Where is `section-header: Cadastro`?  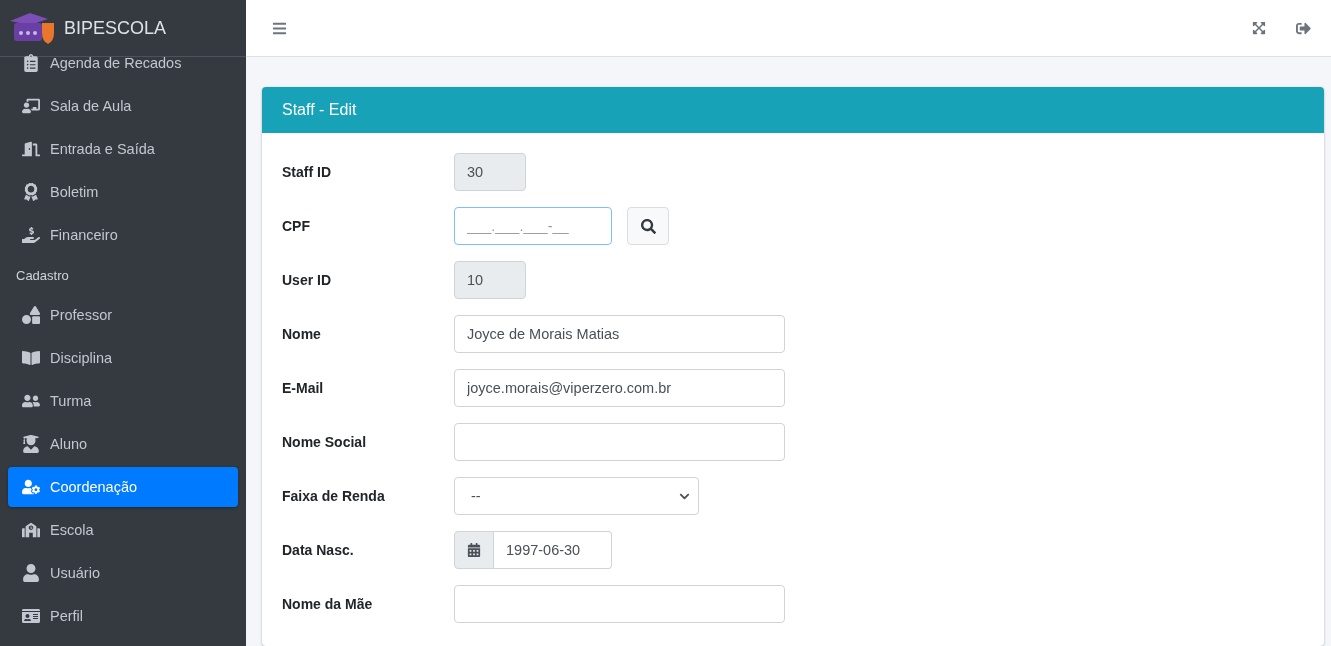 section-header: Cadastro is located at coordinates (42, 276).